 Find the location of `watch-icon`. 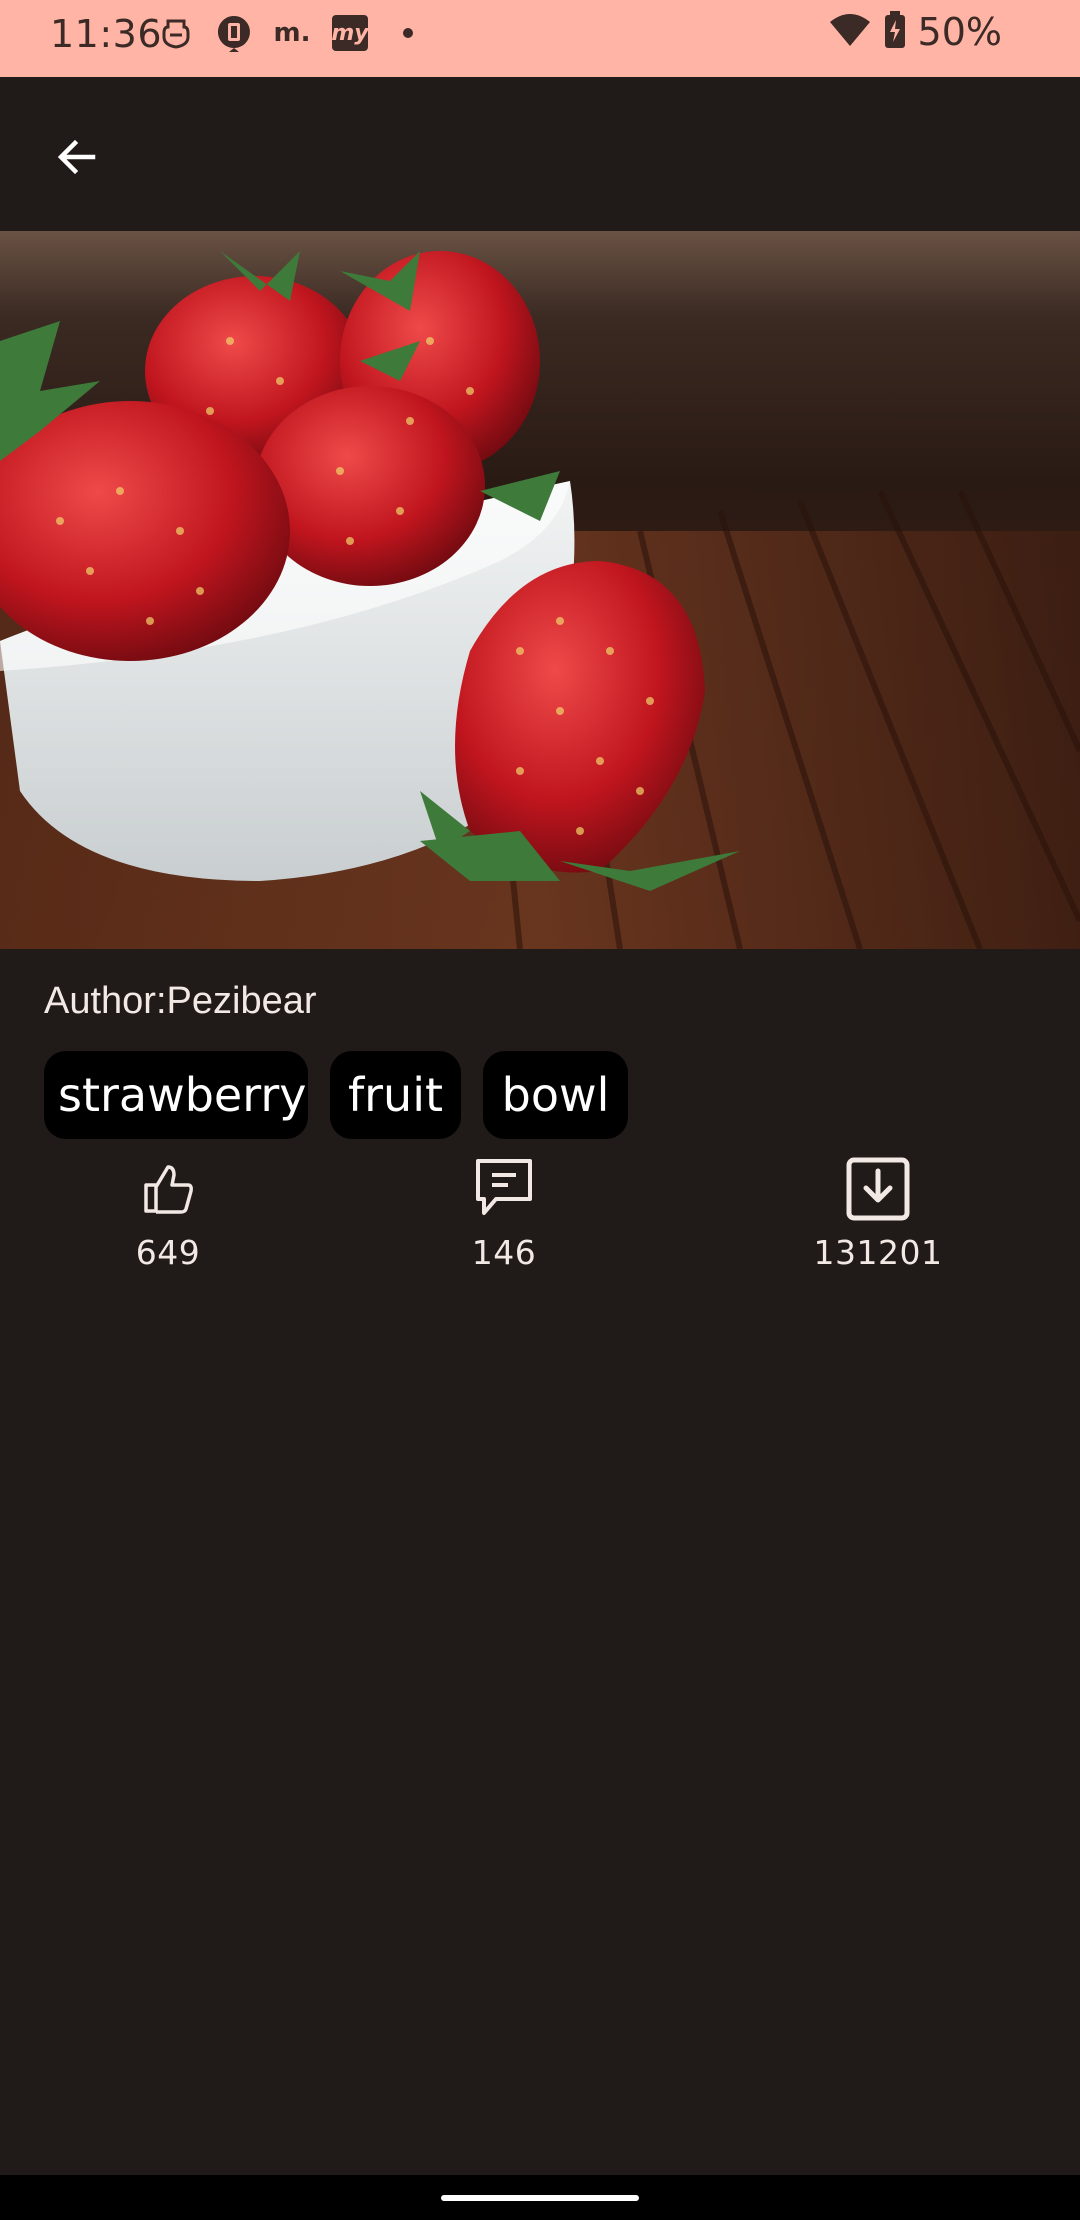

watch-icon is located at coordinates (234, 33).